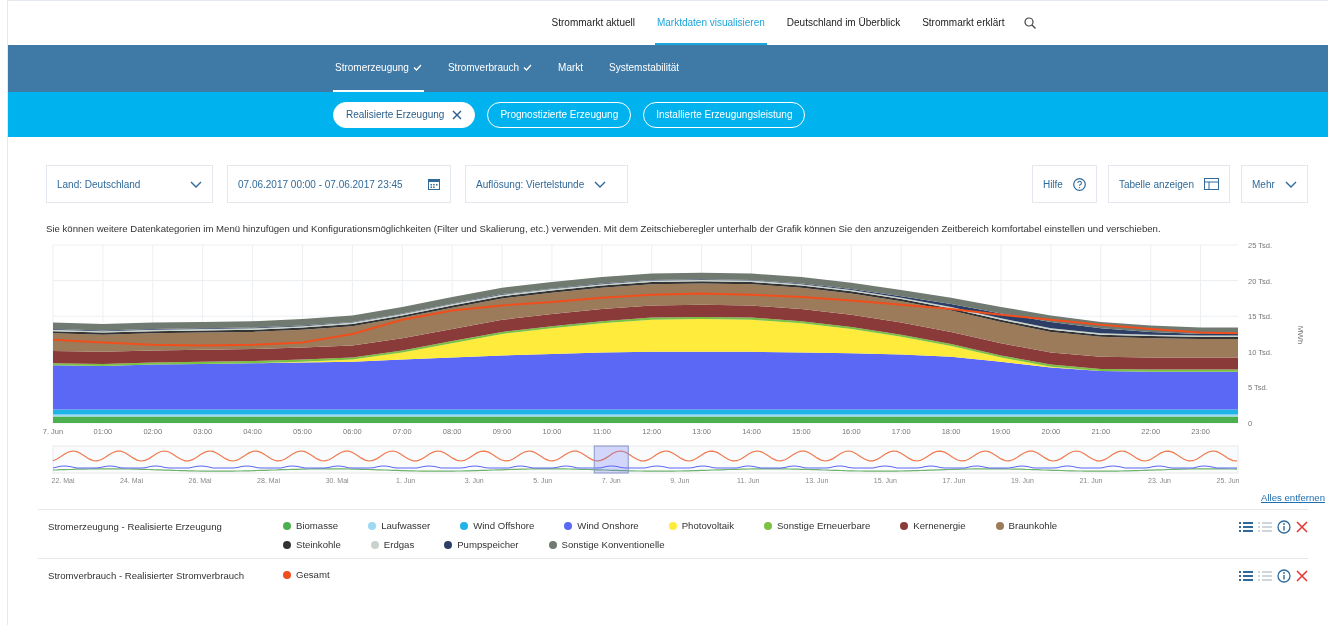  I want to click on axis-title: MWh, so click(1300, 335).